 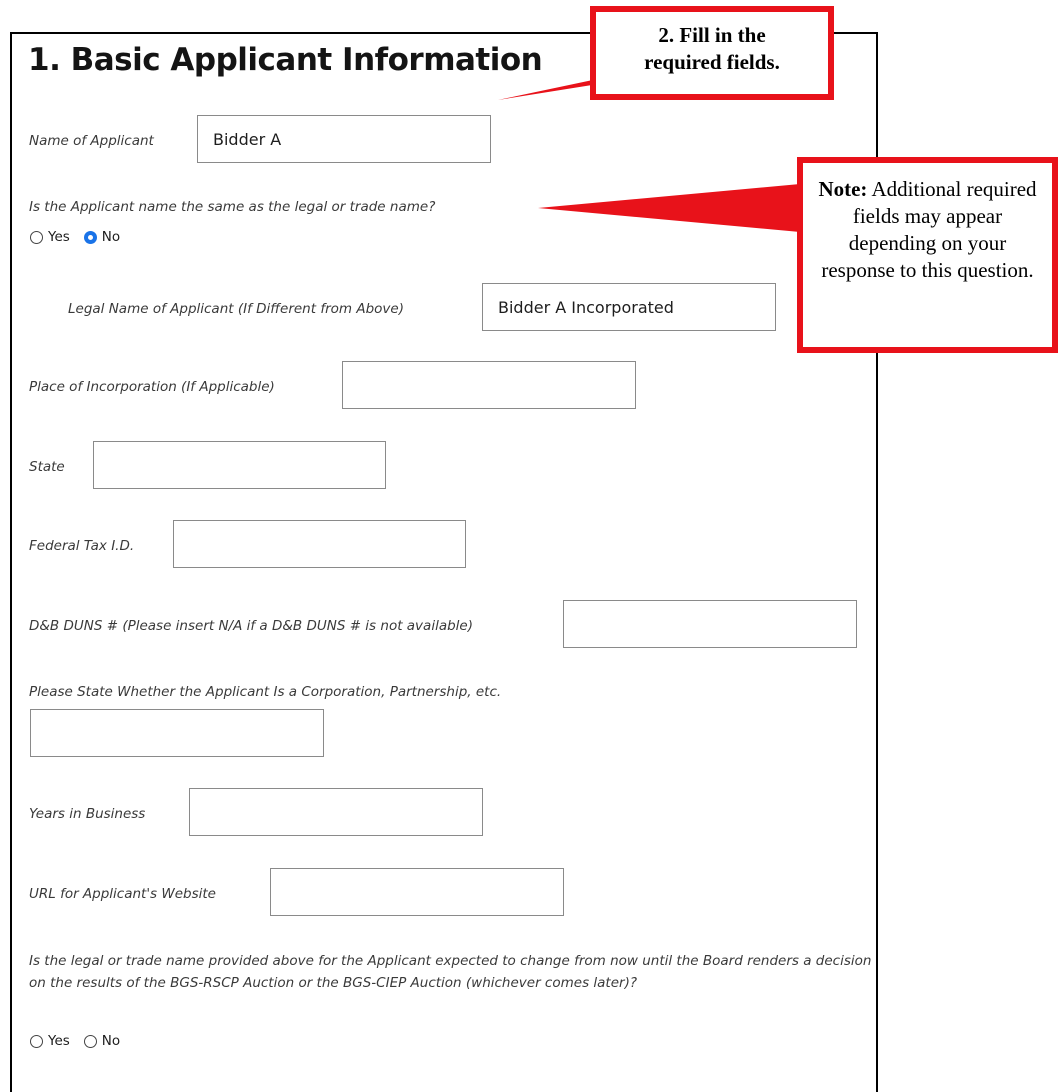 What do you see at coordinates (712, 62) in the screenshot?
I see `fill-required-line2: required fields.` at bounding box center [712, 62].